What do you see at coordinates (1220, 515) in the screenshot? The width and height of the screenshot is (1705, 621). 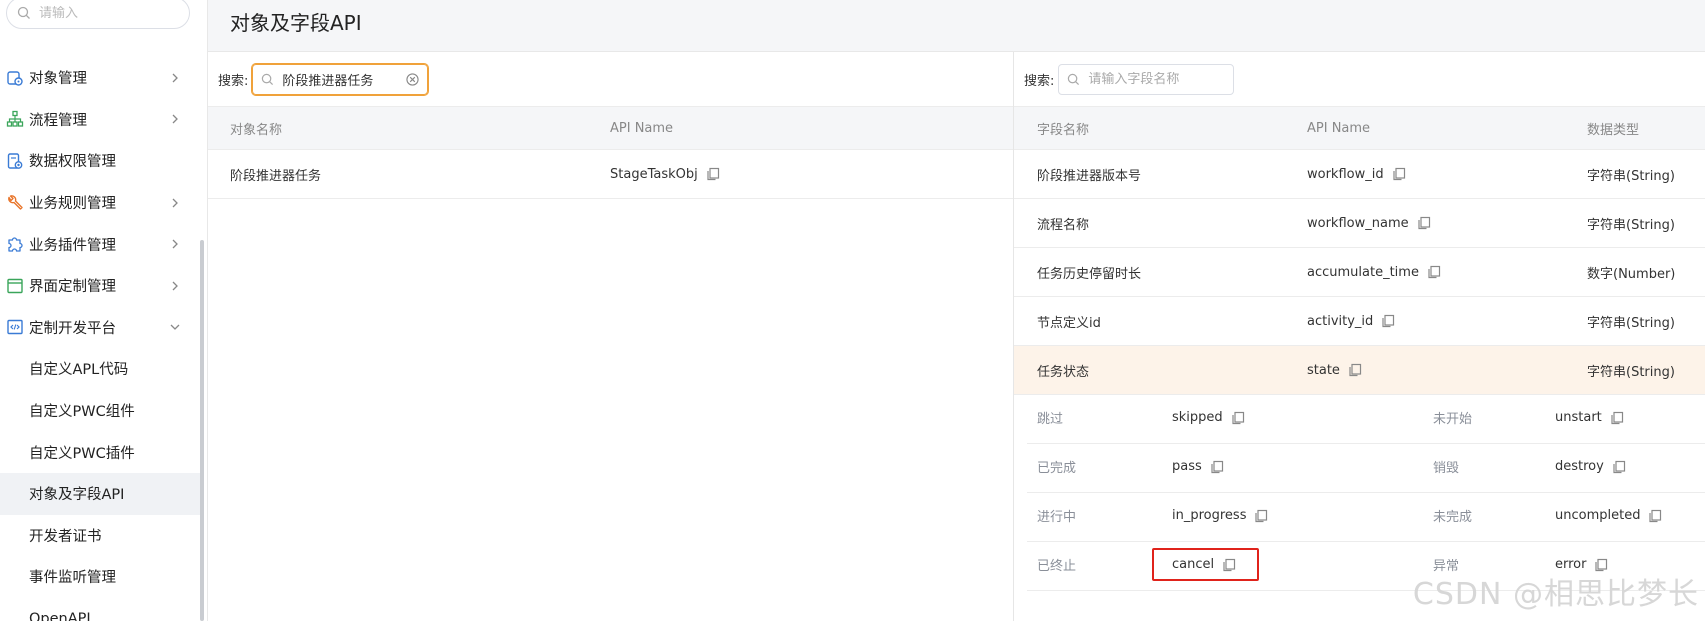 I see `enum-value: in_progress` at bounding box center [1220, 515].